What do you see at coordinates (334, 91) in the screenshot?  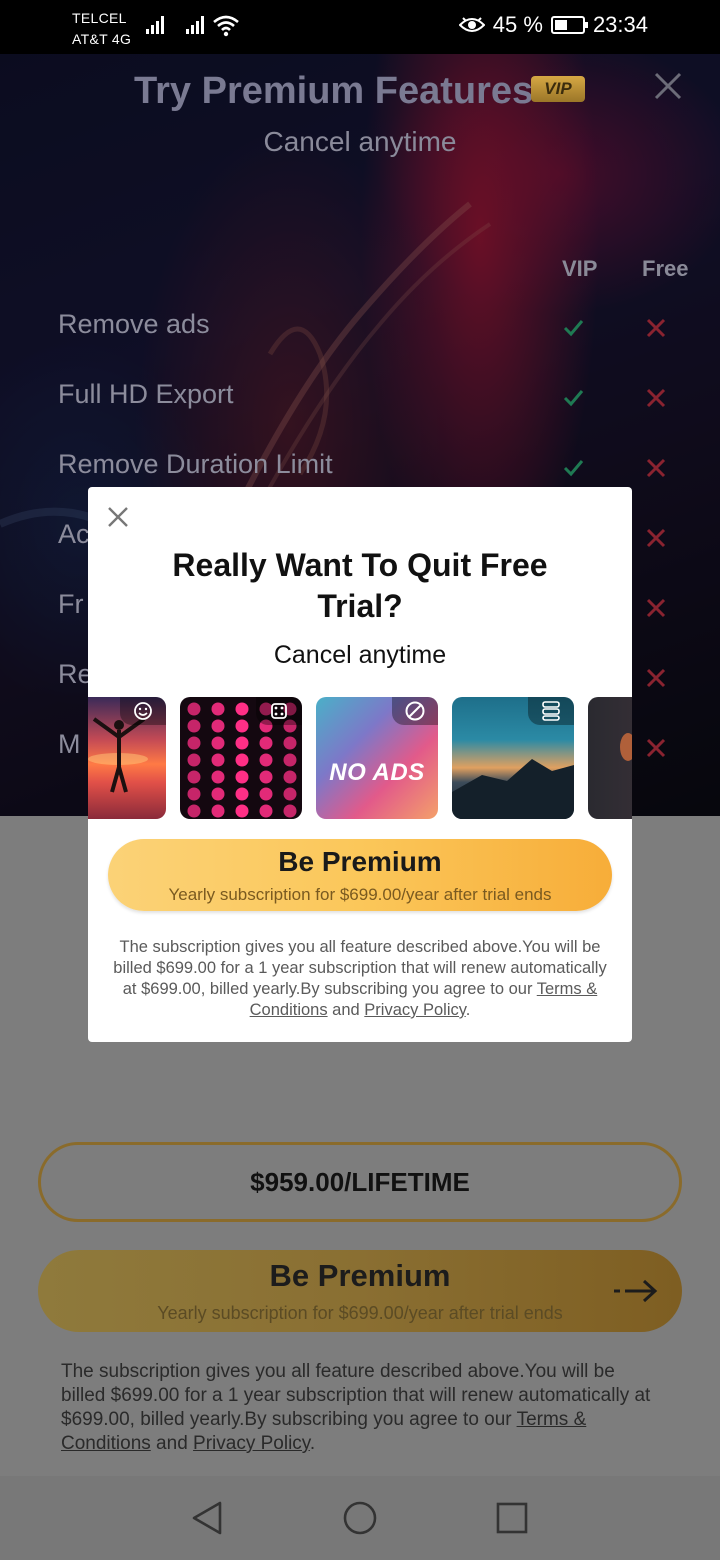 I see `page-title: Try Premium Features` at bounding box center [334, 91].